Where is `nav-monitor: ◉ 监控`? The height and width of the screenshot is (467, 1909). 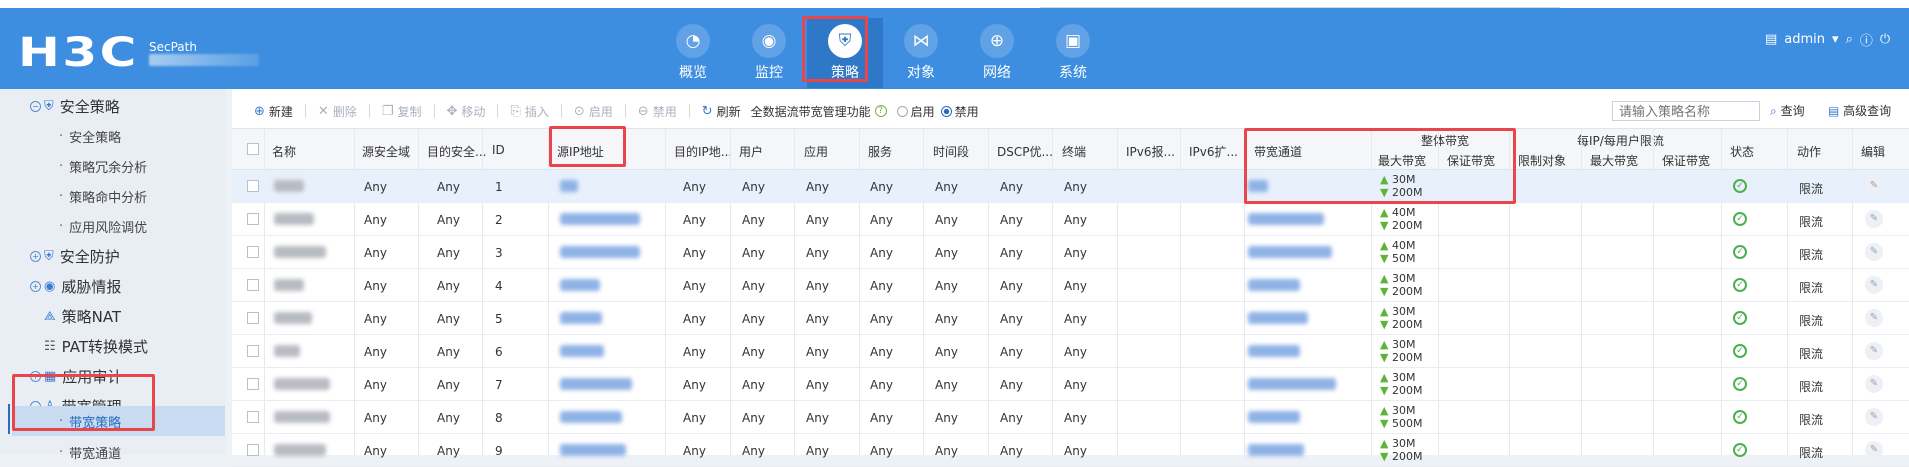 nav-monitor: ◉ 监控 is located at coordinates (769, 53).